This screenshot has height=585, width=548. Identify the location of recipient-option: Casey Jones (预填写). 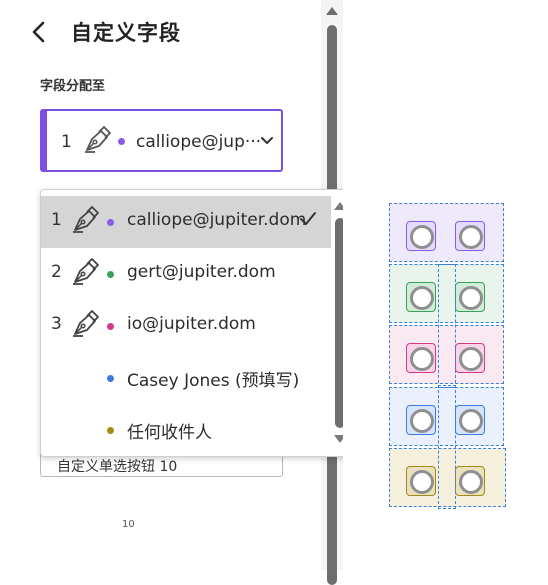
(186, 378).